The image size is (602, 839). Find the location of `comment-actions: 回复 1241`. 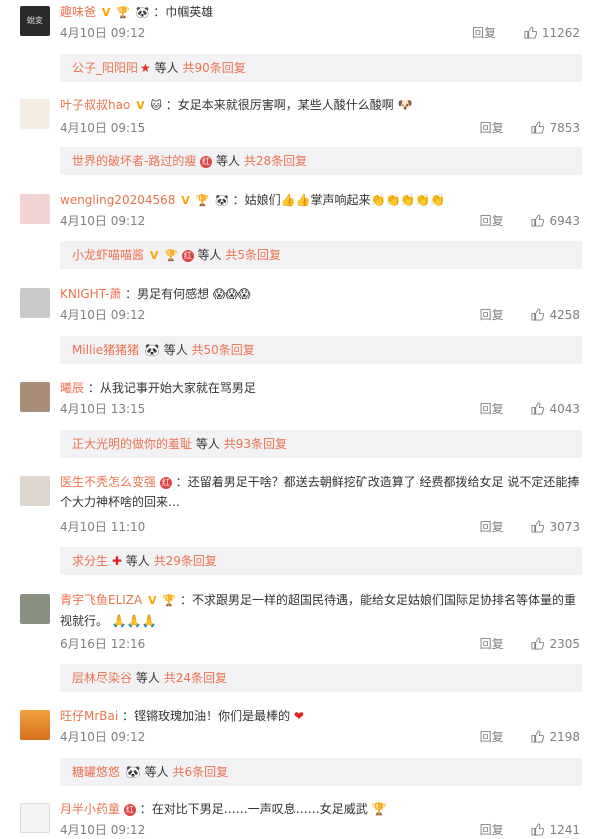

comment-actions: 回复 1241 is located at coordinates (530, 829).